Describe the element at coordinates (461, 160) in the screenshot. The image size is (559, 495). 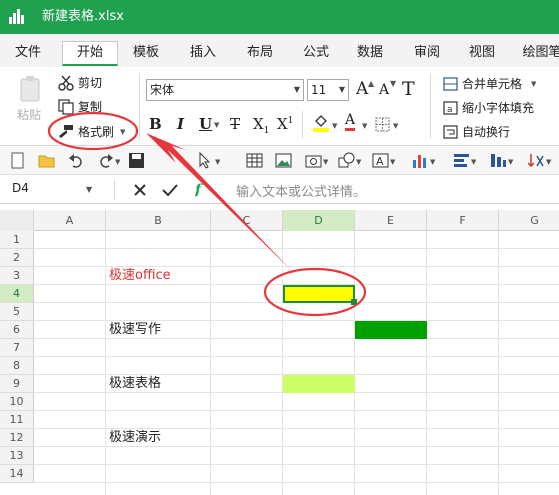
I see `align-icon` at that location.